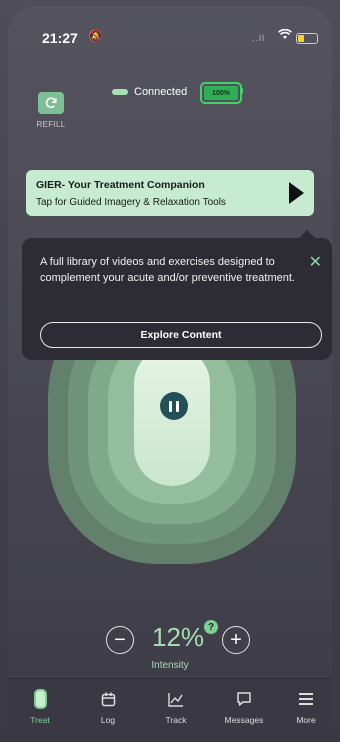 The height and width of the screenshot is (742, 340). What do you see at coordinates (307, 38) in the screenshot?
I see `status-battery-icon` at bounding box center [307, 38].